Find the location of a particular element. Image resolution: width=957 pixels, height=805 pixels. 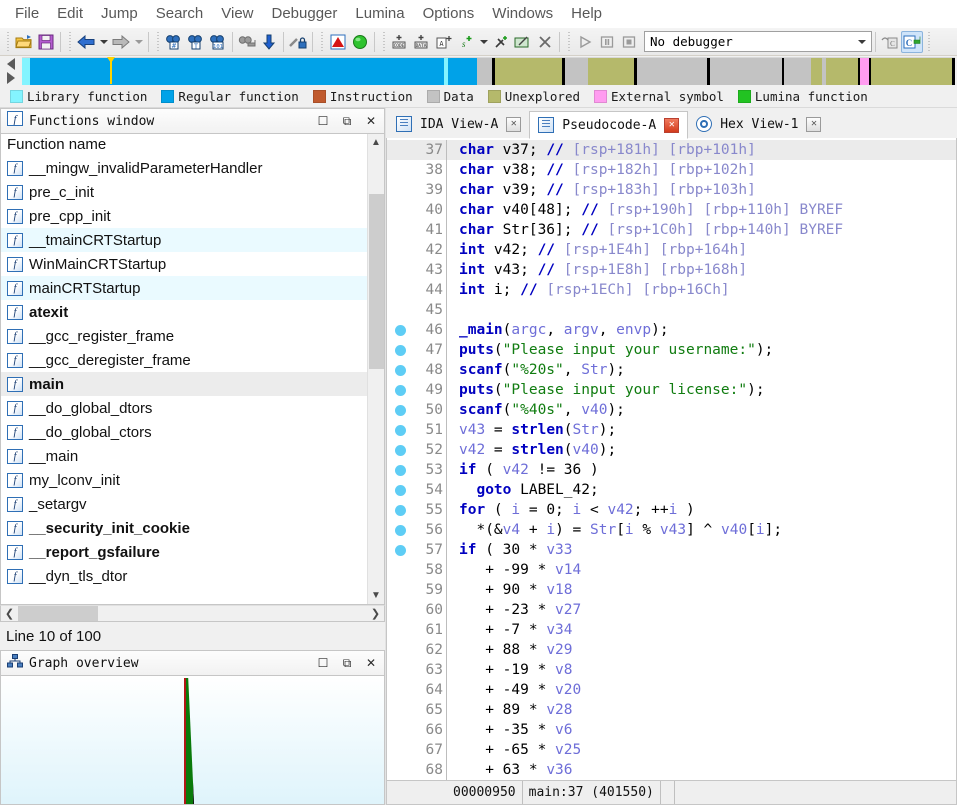

table-row: f mainCRTStartup is located at coordinates (184, 288).